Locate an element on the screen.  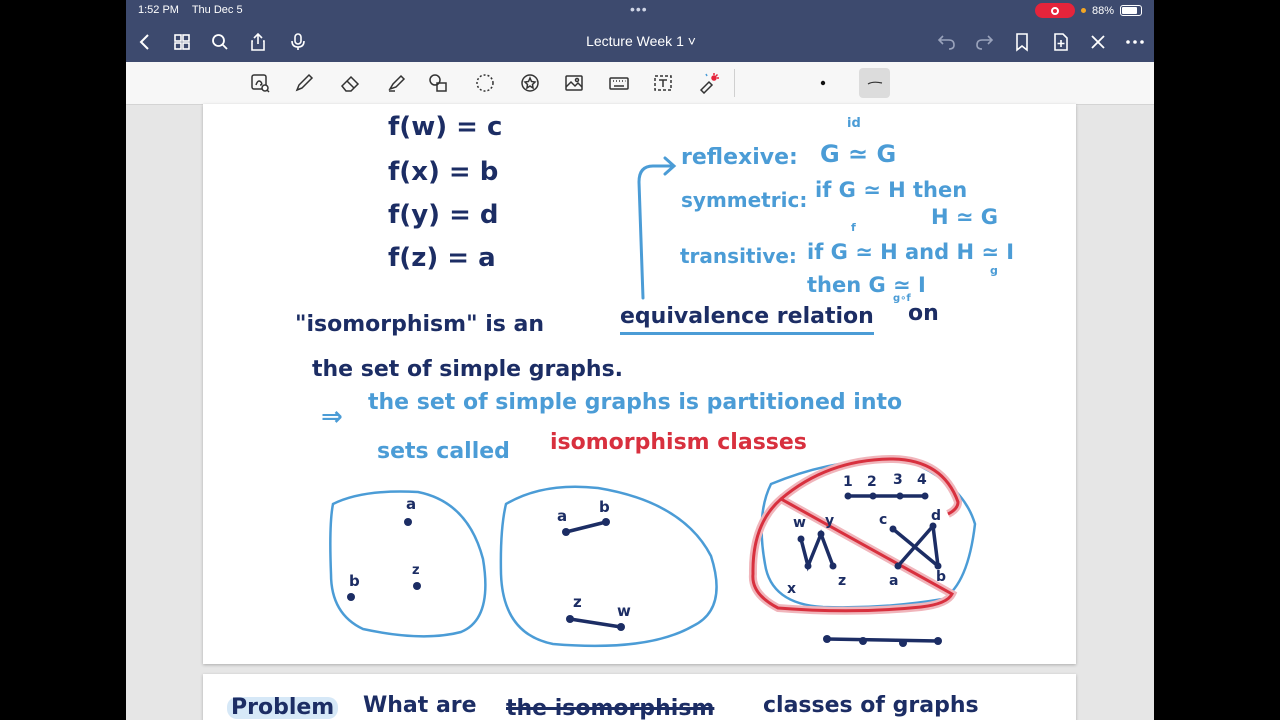
redo-icon is located at coordinates (984, 42).